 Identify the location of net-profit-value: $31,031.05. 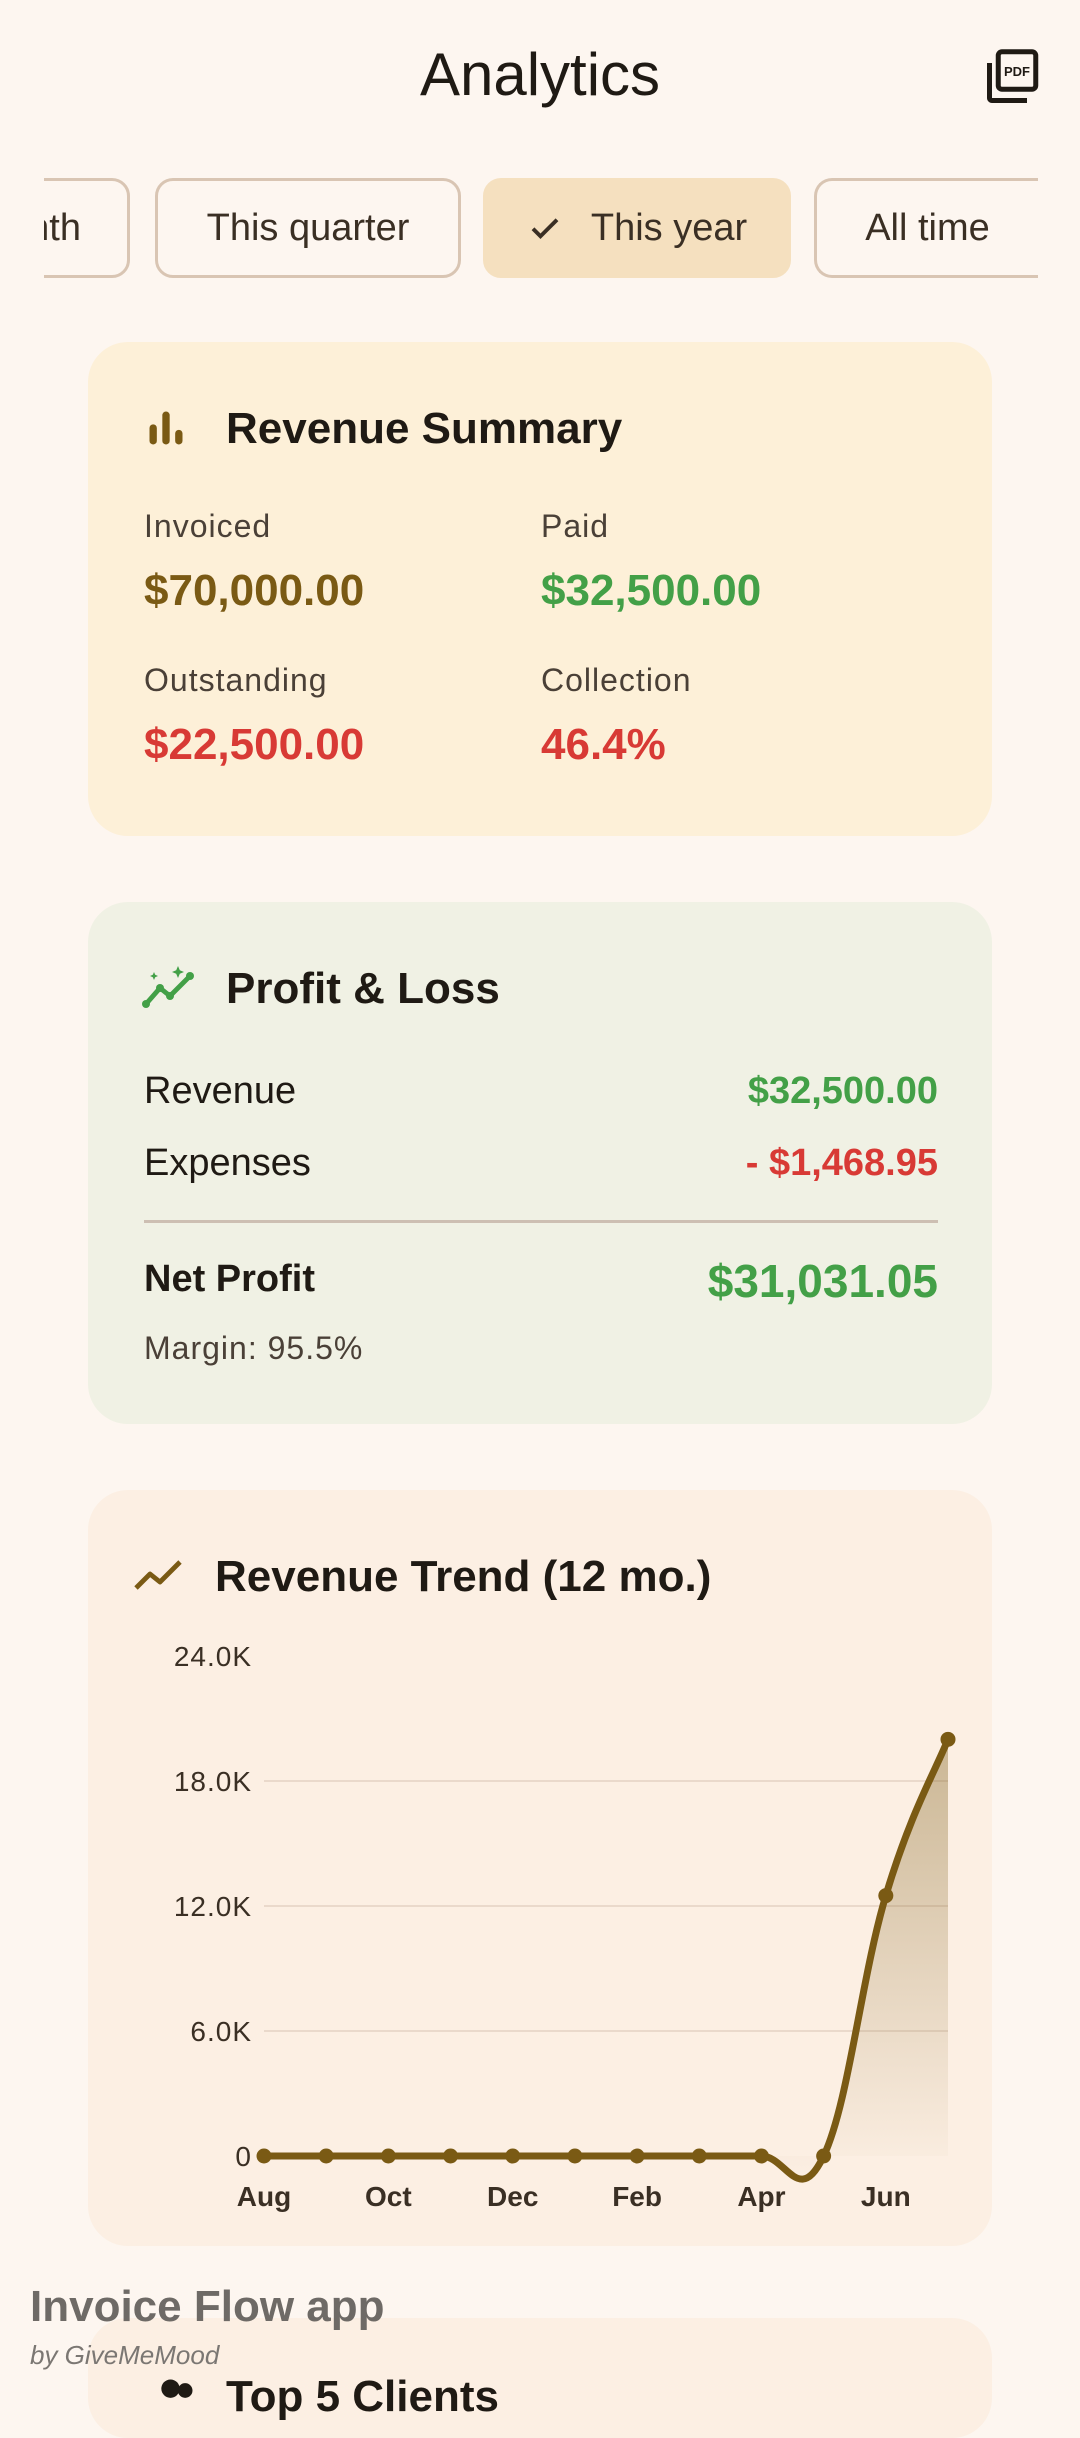
(822, 1281).